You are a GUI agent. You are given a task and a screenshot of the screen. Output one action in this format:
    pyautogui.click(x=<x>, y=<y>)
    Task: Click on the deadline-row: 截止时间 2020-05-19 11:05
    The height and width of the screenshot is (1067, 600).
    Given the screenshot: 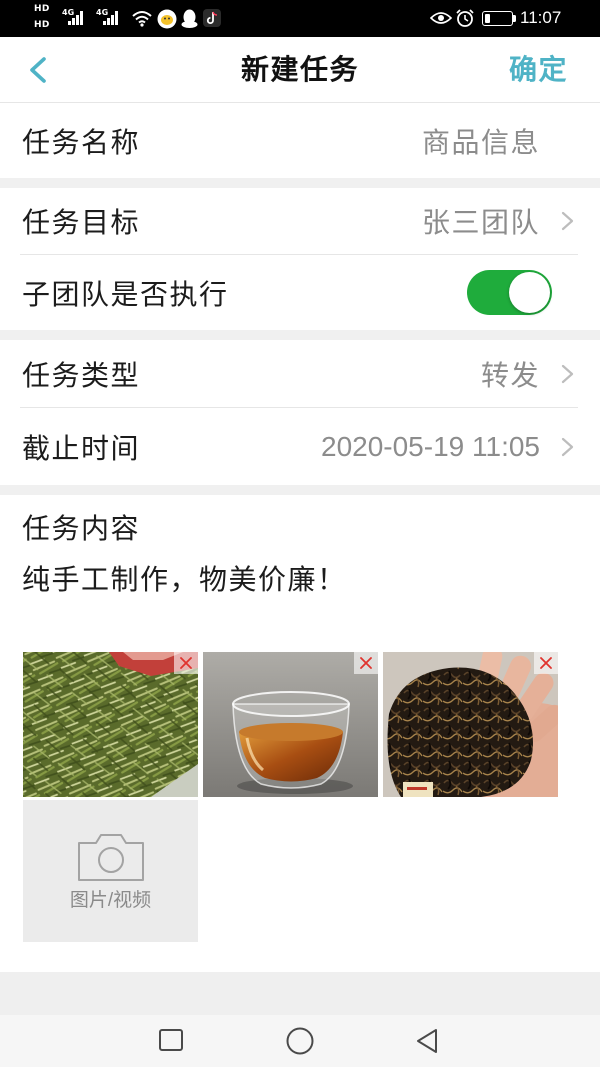 What is the action you would take?
    pyautogui.click(x=300, y=446)
    